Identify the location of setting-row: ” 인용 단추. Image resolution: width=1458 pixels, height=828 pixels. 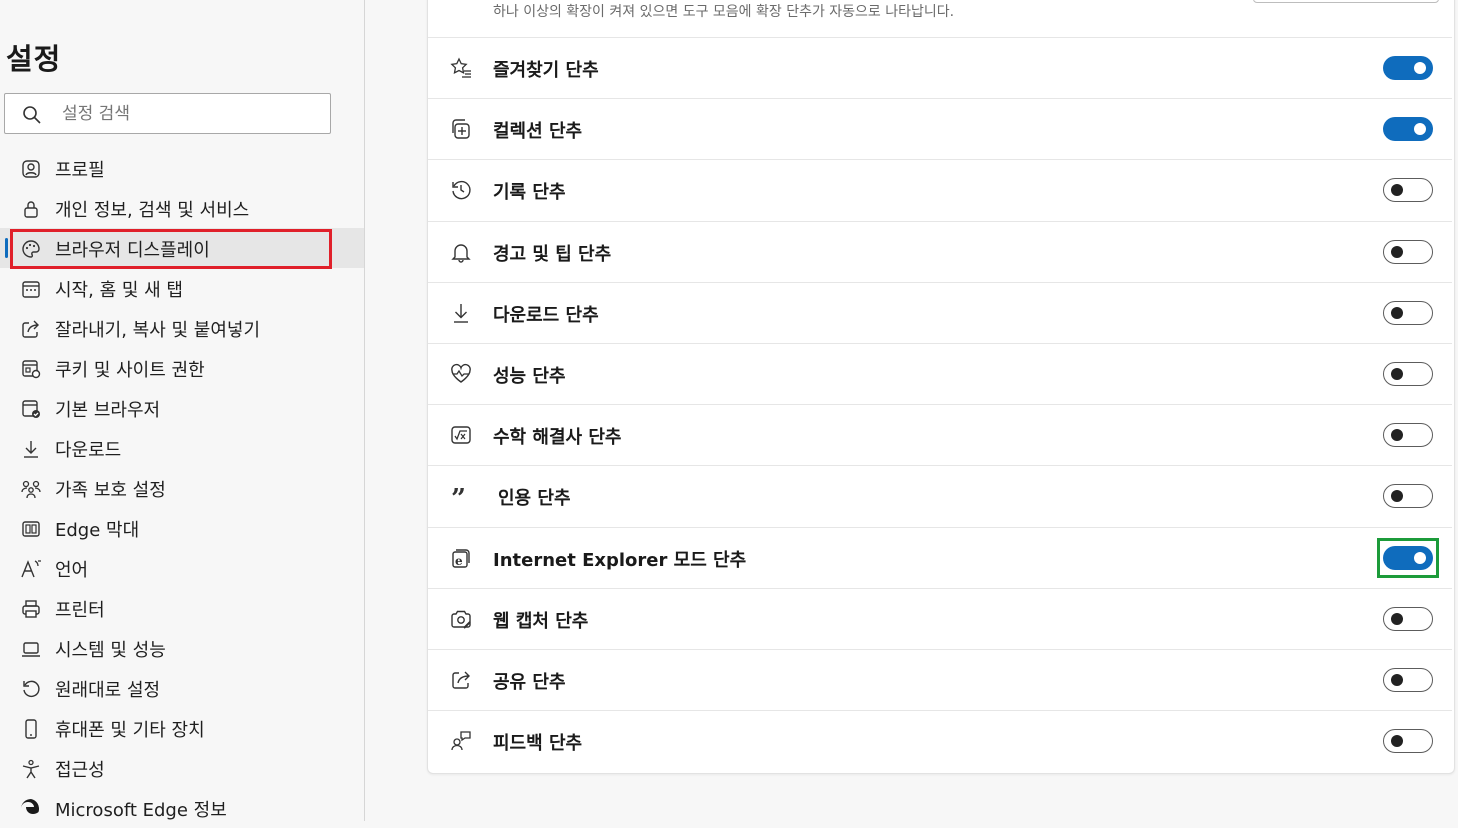
(940, 495).